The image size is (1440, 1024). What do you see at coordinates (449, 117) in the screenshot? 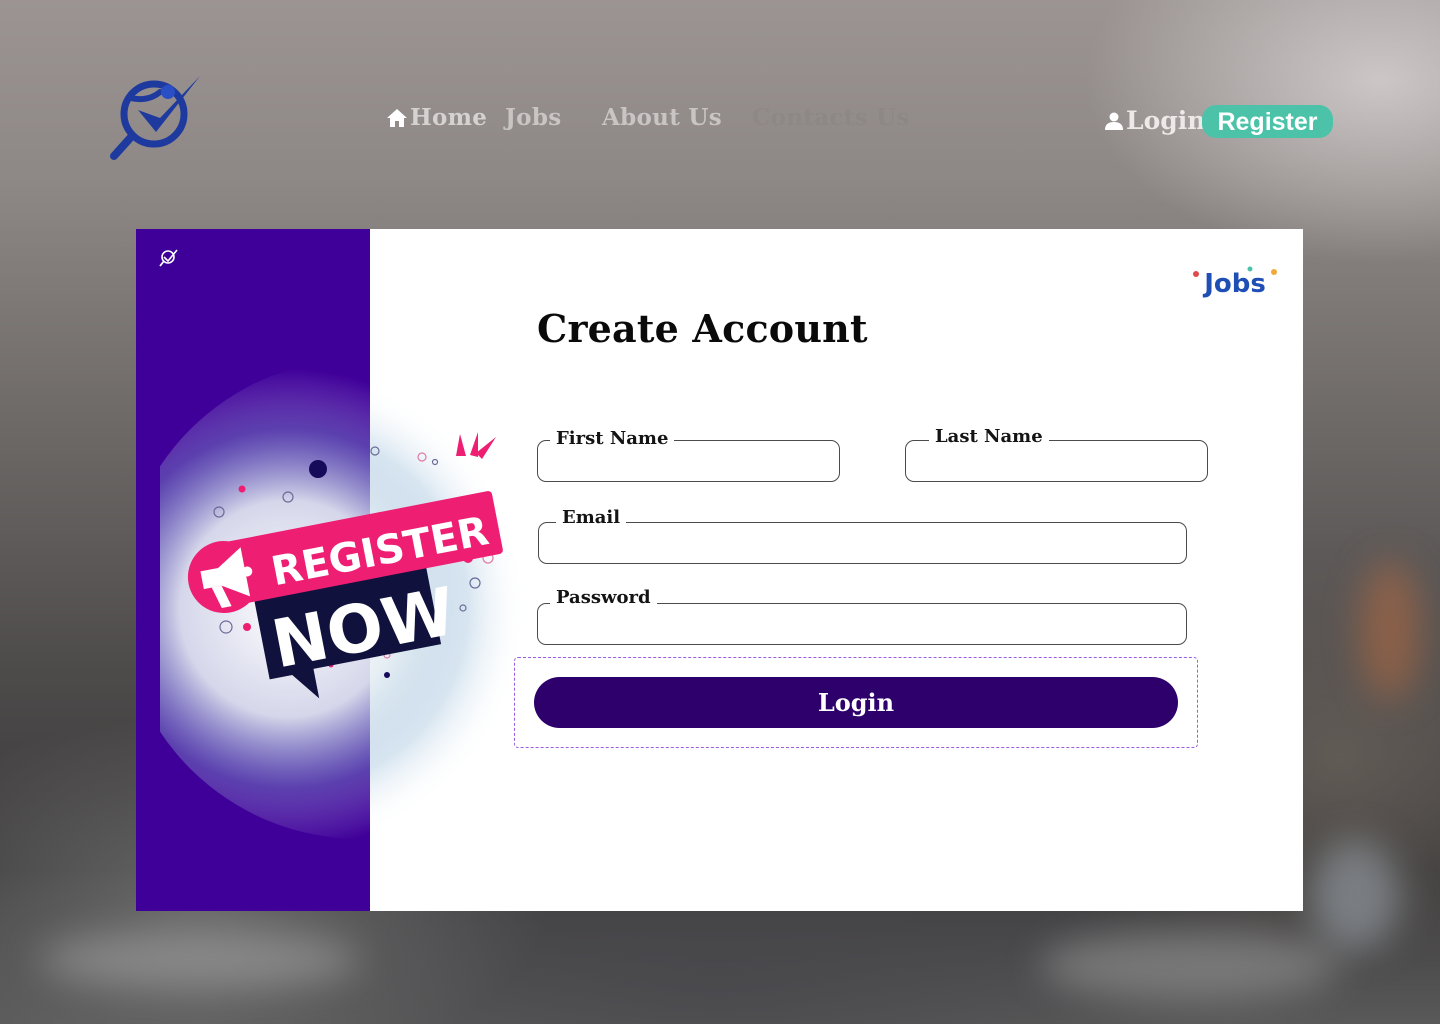
I see `nav-home-label: Home` at bounding box center [449, 117].